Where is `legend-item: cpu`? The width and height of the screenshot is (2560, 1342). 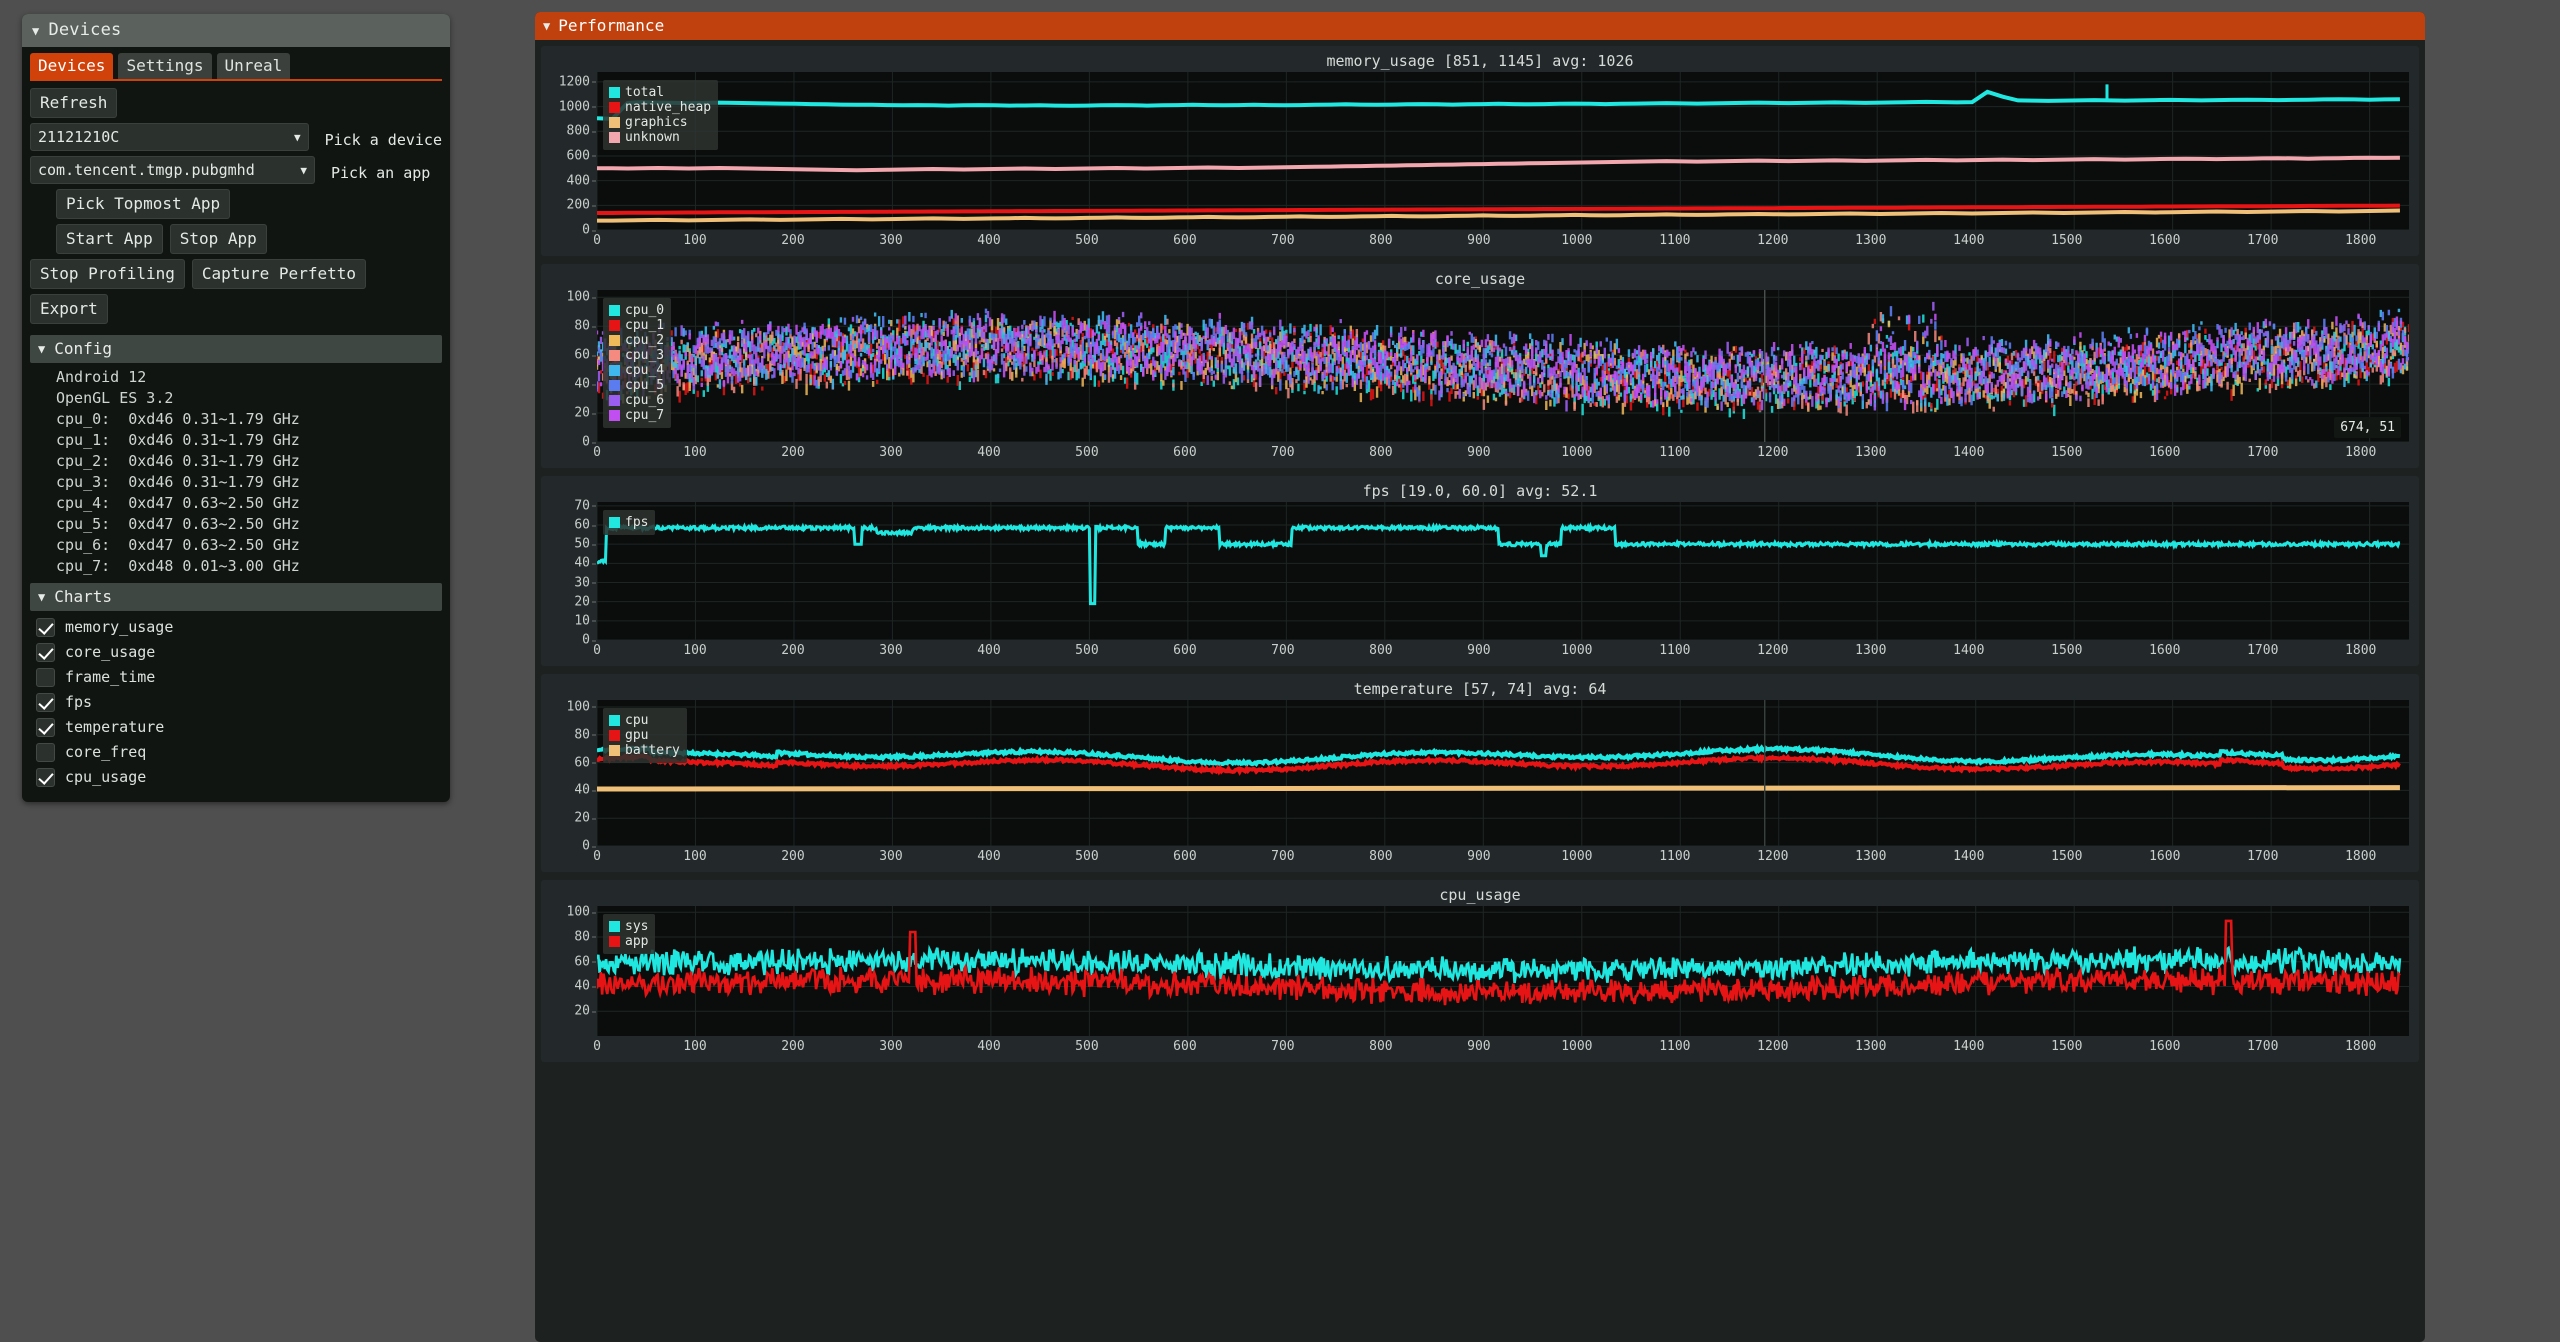 legend-item: cpu is located at coordinates (644, 720).